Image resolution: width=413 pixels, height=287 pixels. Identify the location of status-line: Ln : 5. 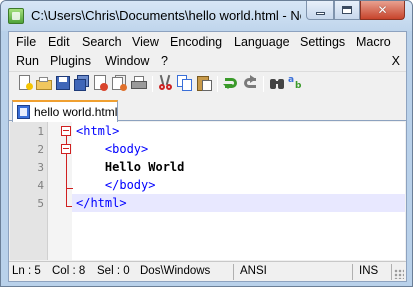
(26, 271).